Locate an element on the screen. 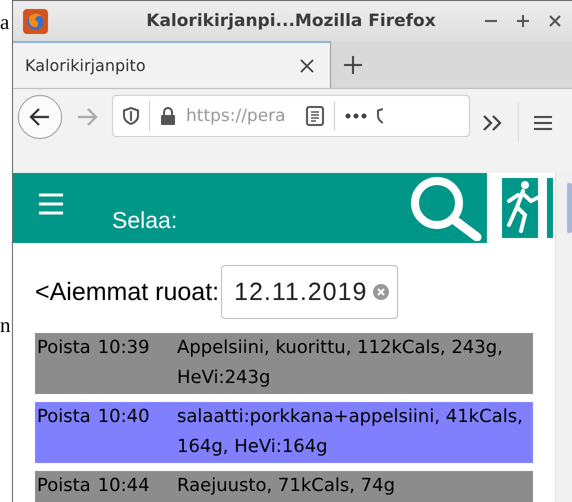 The image size is (572, 502). entry-description: Raejuusto, 71kCals, 74g is located at coordinates (286, 486).